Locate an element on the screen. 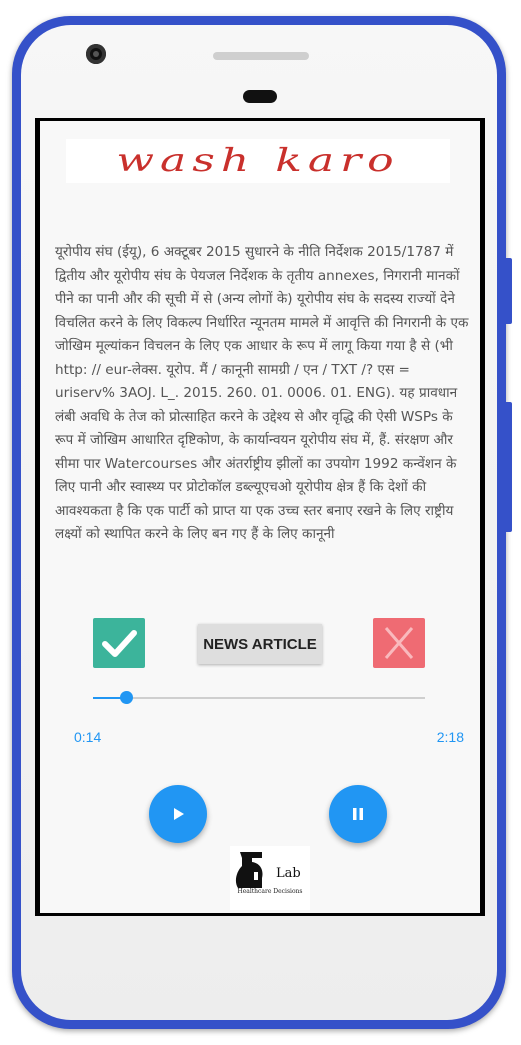 Image resolution: width=521 pixels, height=1045 pixels. lab-logo: Lab Healthcare Decisions is located at coordinates (270, 878).